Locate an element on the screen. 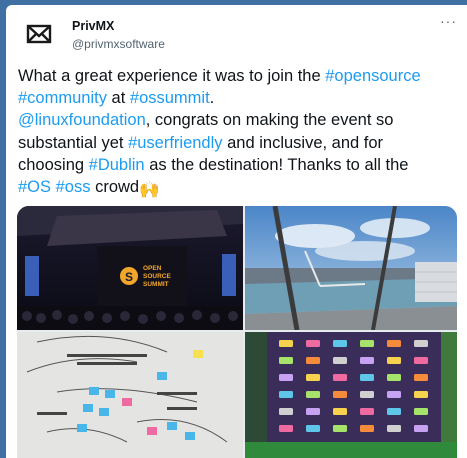 The height and width of the screenshot is (458, 467). hashtag-link: #opensource is located at coordinates (372, 76).